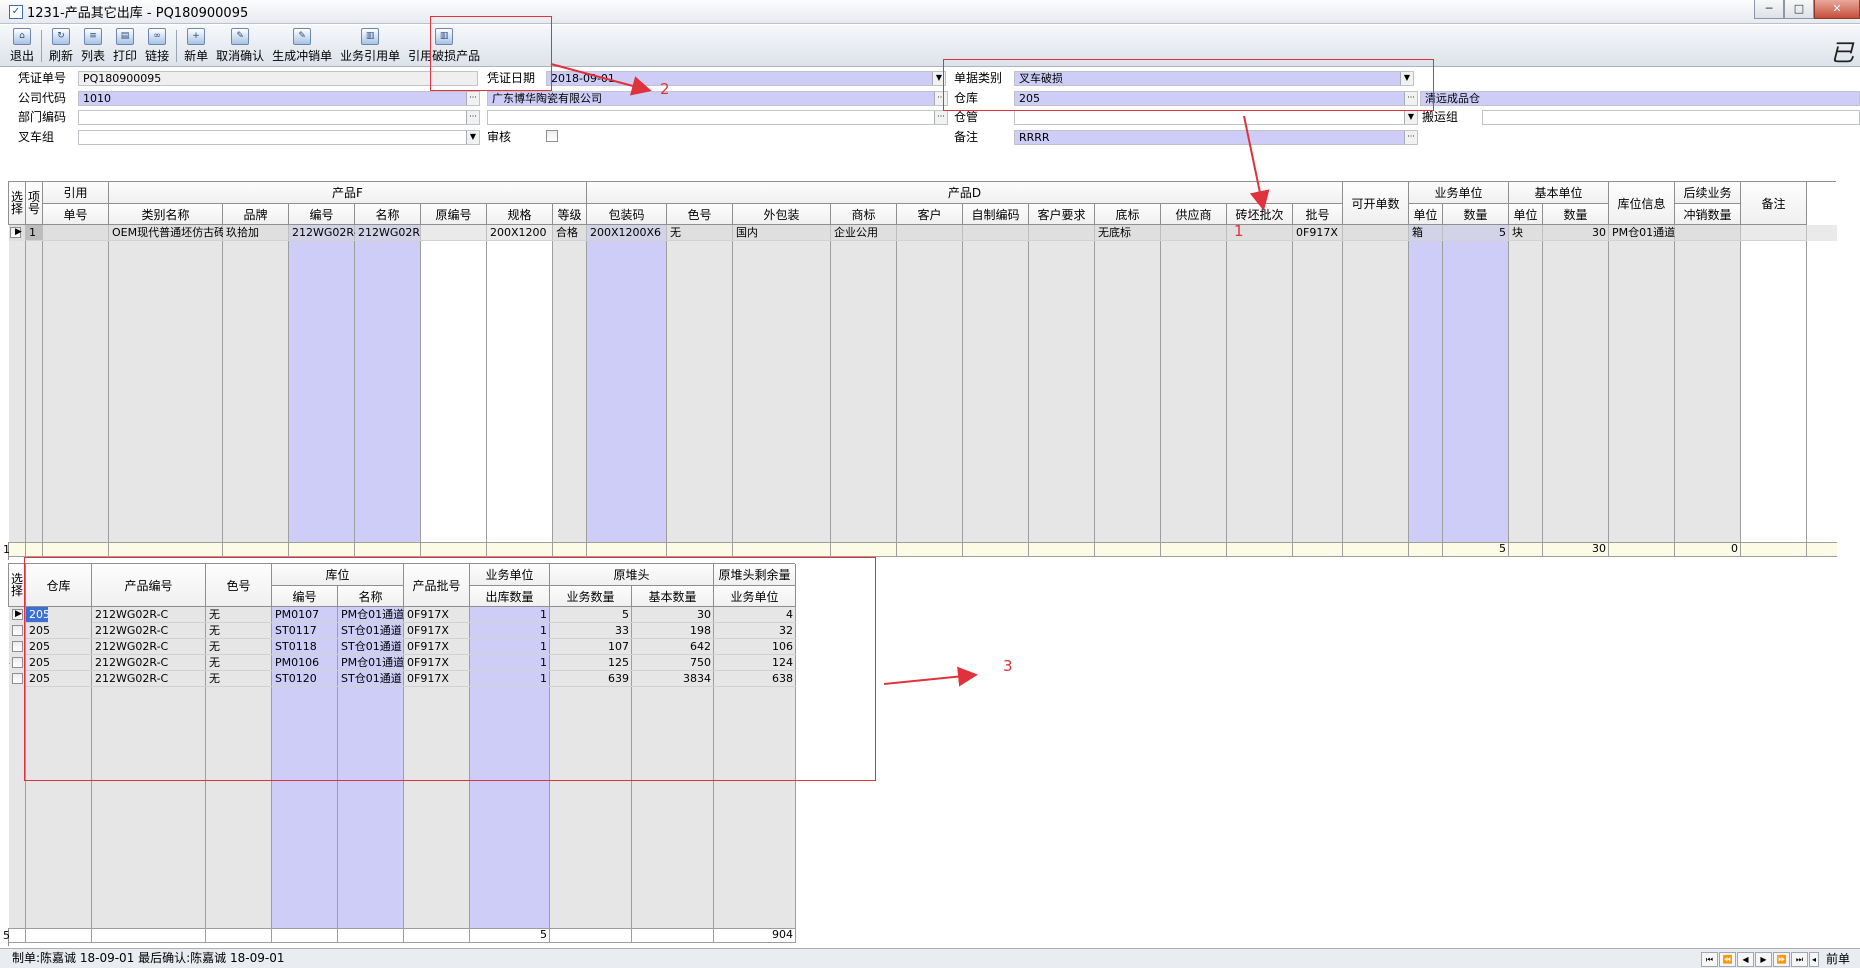  Describe the element at coordinates (700, 233) in the screenshot. I see `grid-cell-color: 无` at that location.